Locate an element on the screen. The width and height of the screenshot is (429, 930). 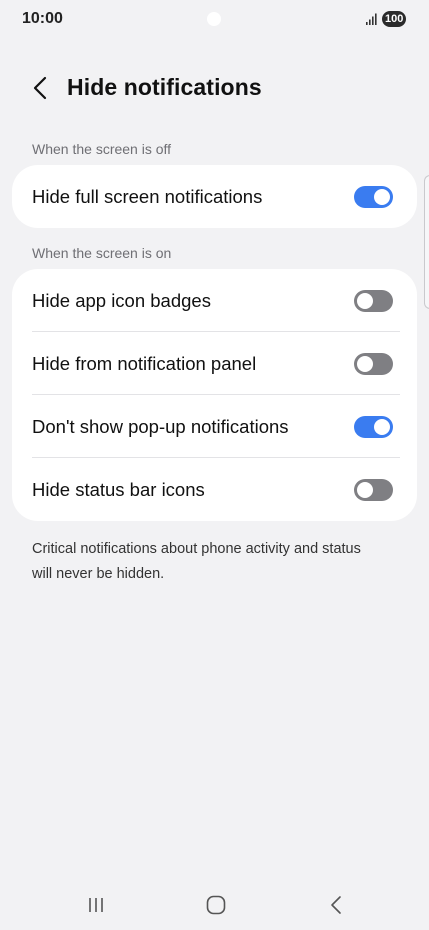
setting-label: Hide full screen notifications is located at coordinates (147, 196).